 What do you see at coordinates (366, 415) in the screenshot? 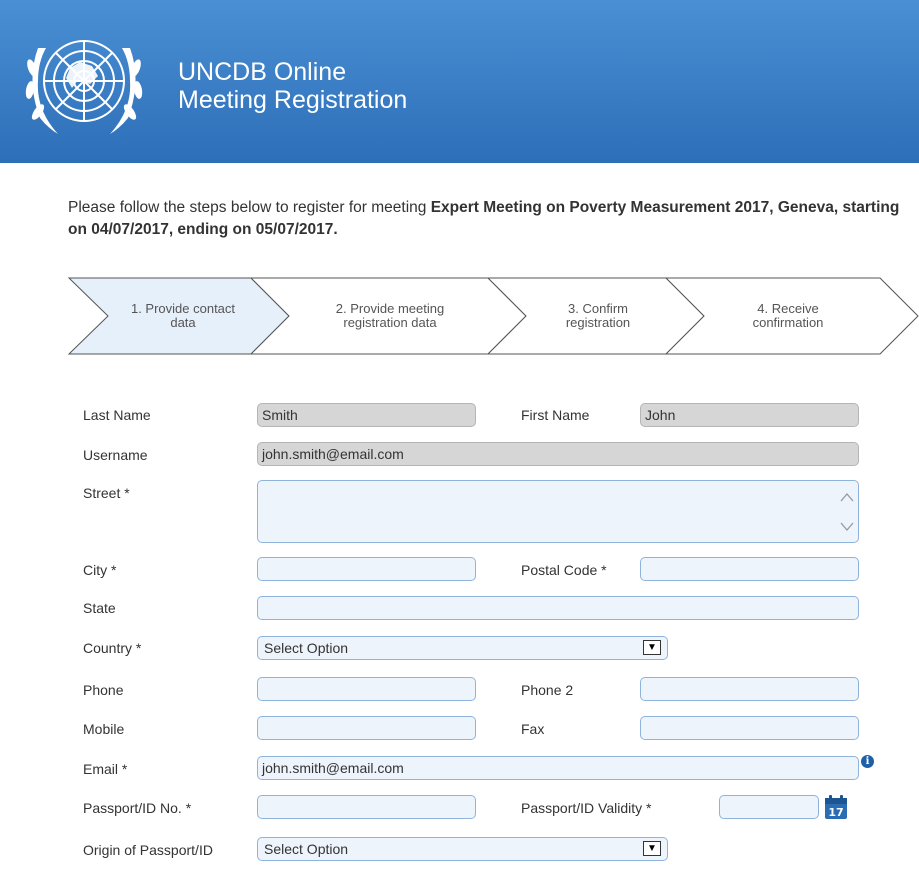
I see `last-name-field: Smith` at bounding box center [366, 415].